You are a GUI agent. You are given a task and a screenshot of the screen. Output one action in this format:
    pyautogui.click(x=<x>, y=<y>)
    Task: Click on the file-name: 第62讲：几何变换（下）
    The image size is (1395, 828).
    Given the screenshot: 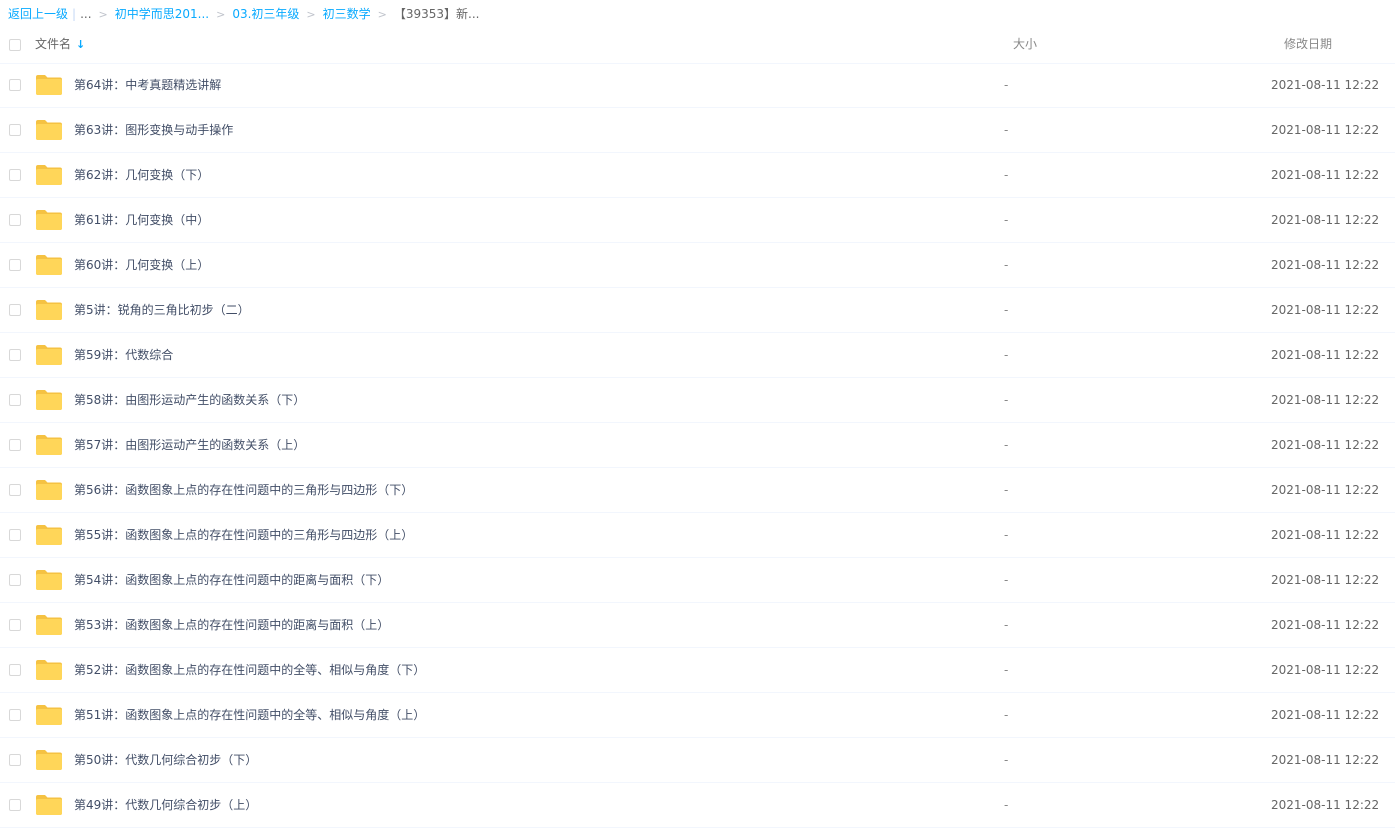 What is the action you would take?
    pyautogui.click(x=141, y=175)
    